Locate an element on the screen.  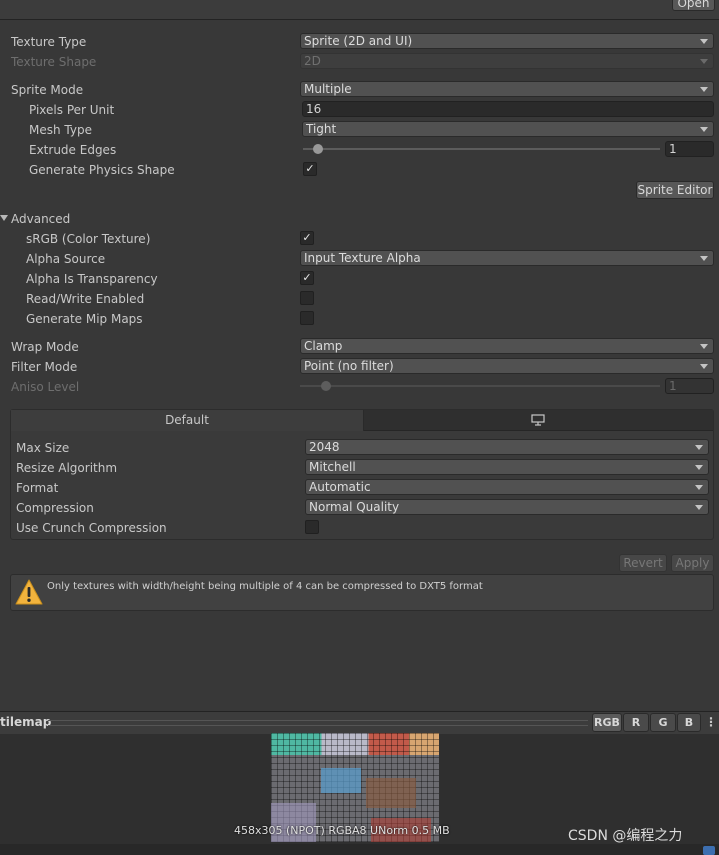
apply-button: Apply is located at coordinates (692, 563).